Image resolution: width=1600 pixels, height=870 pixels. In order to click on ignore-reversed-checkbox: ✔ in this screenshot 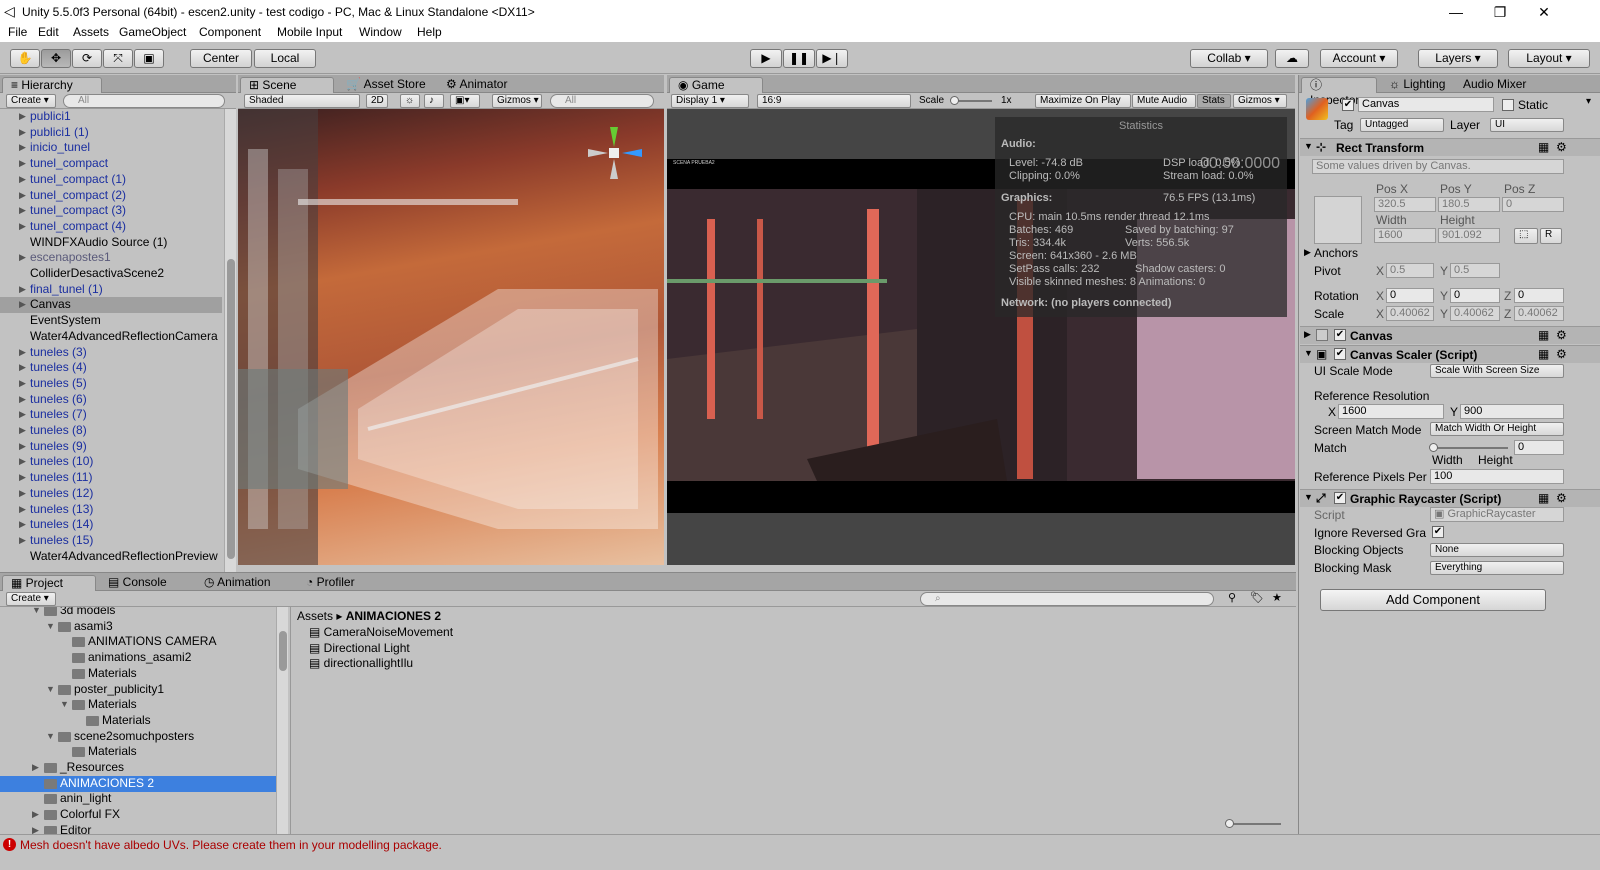, I will do `click(1438, 532)`.